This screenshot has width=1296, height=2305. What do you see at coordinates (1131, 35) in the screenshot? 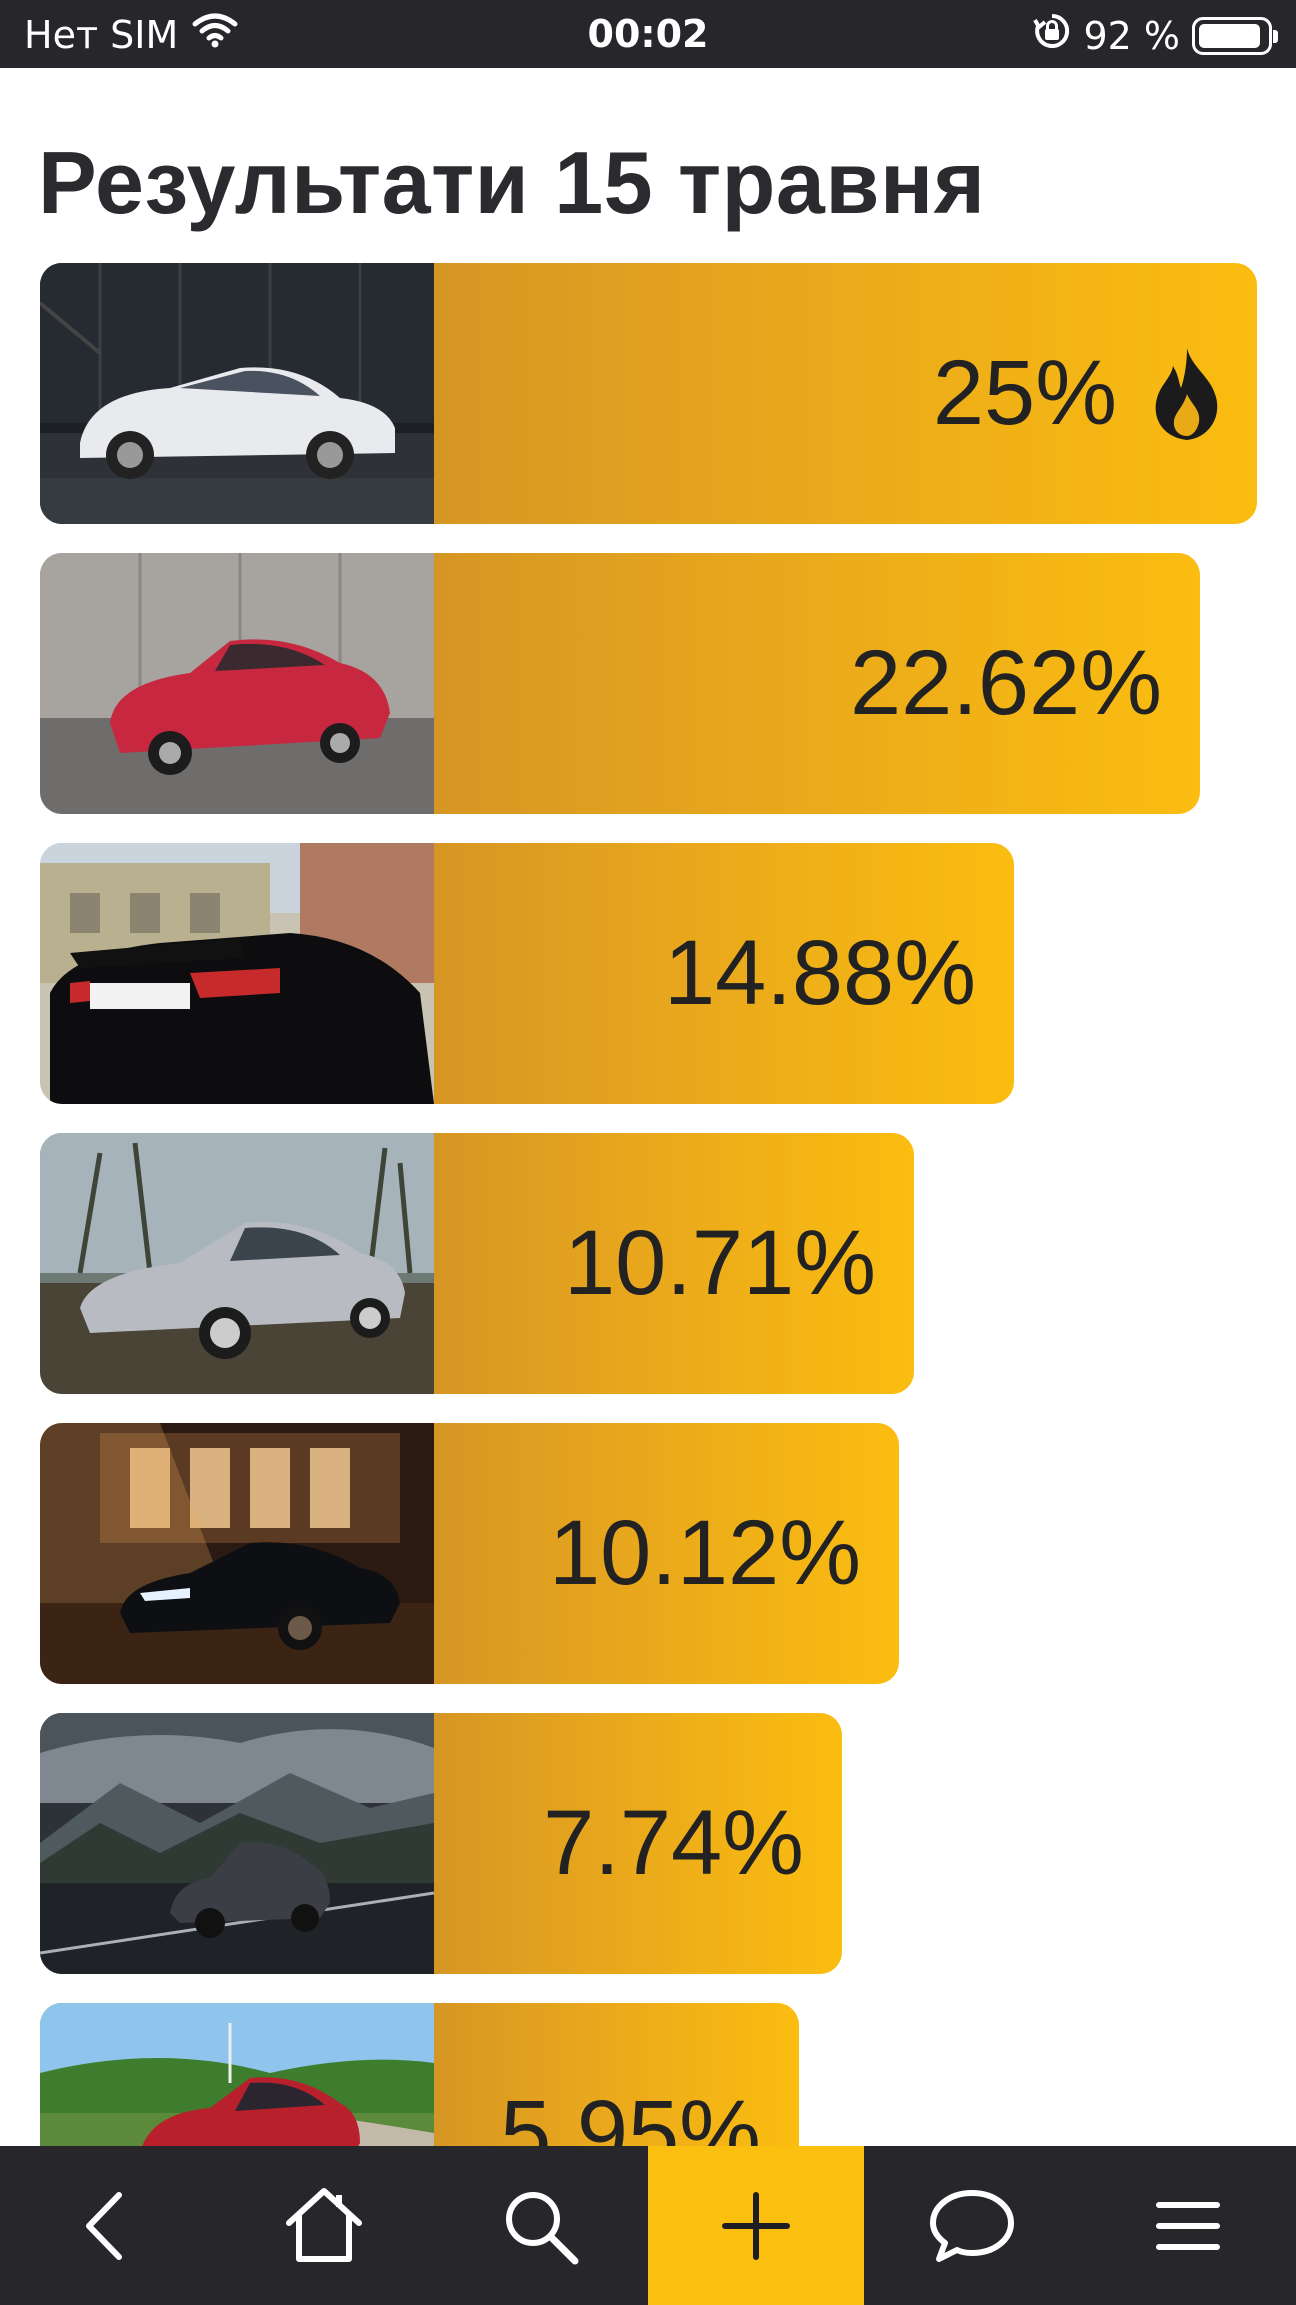
I see `battery-label: 92 %` at bounding box center [1131, 35].